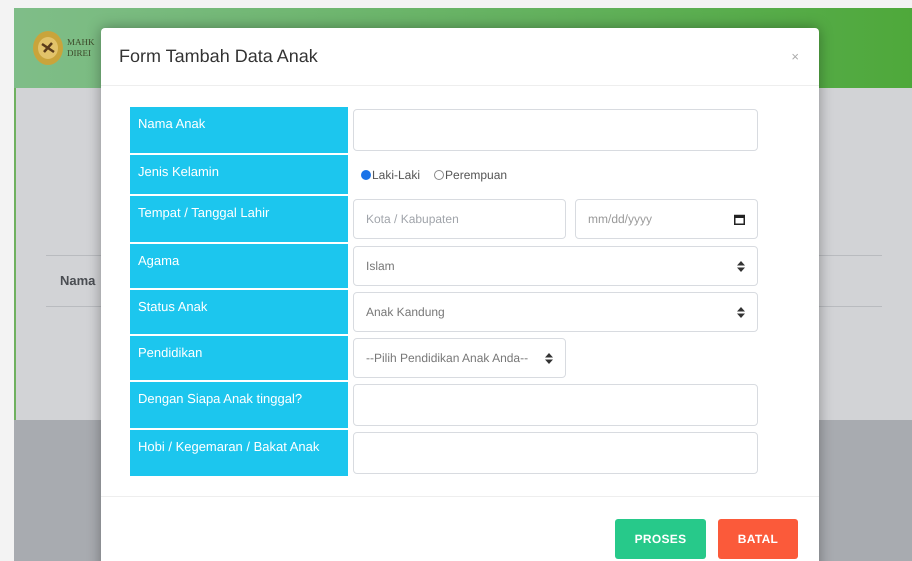 The width and height of the screenshot is (912, 561). I want to click on field-label: Nama Anak, so click(239, 130).